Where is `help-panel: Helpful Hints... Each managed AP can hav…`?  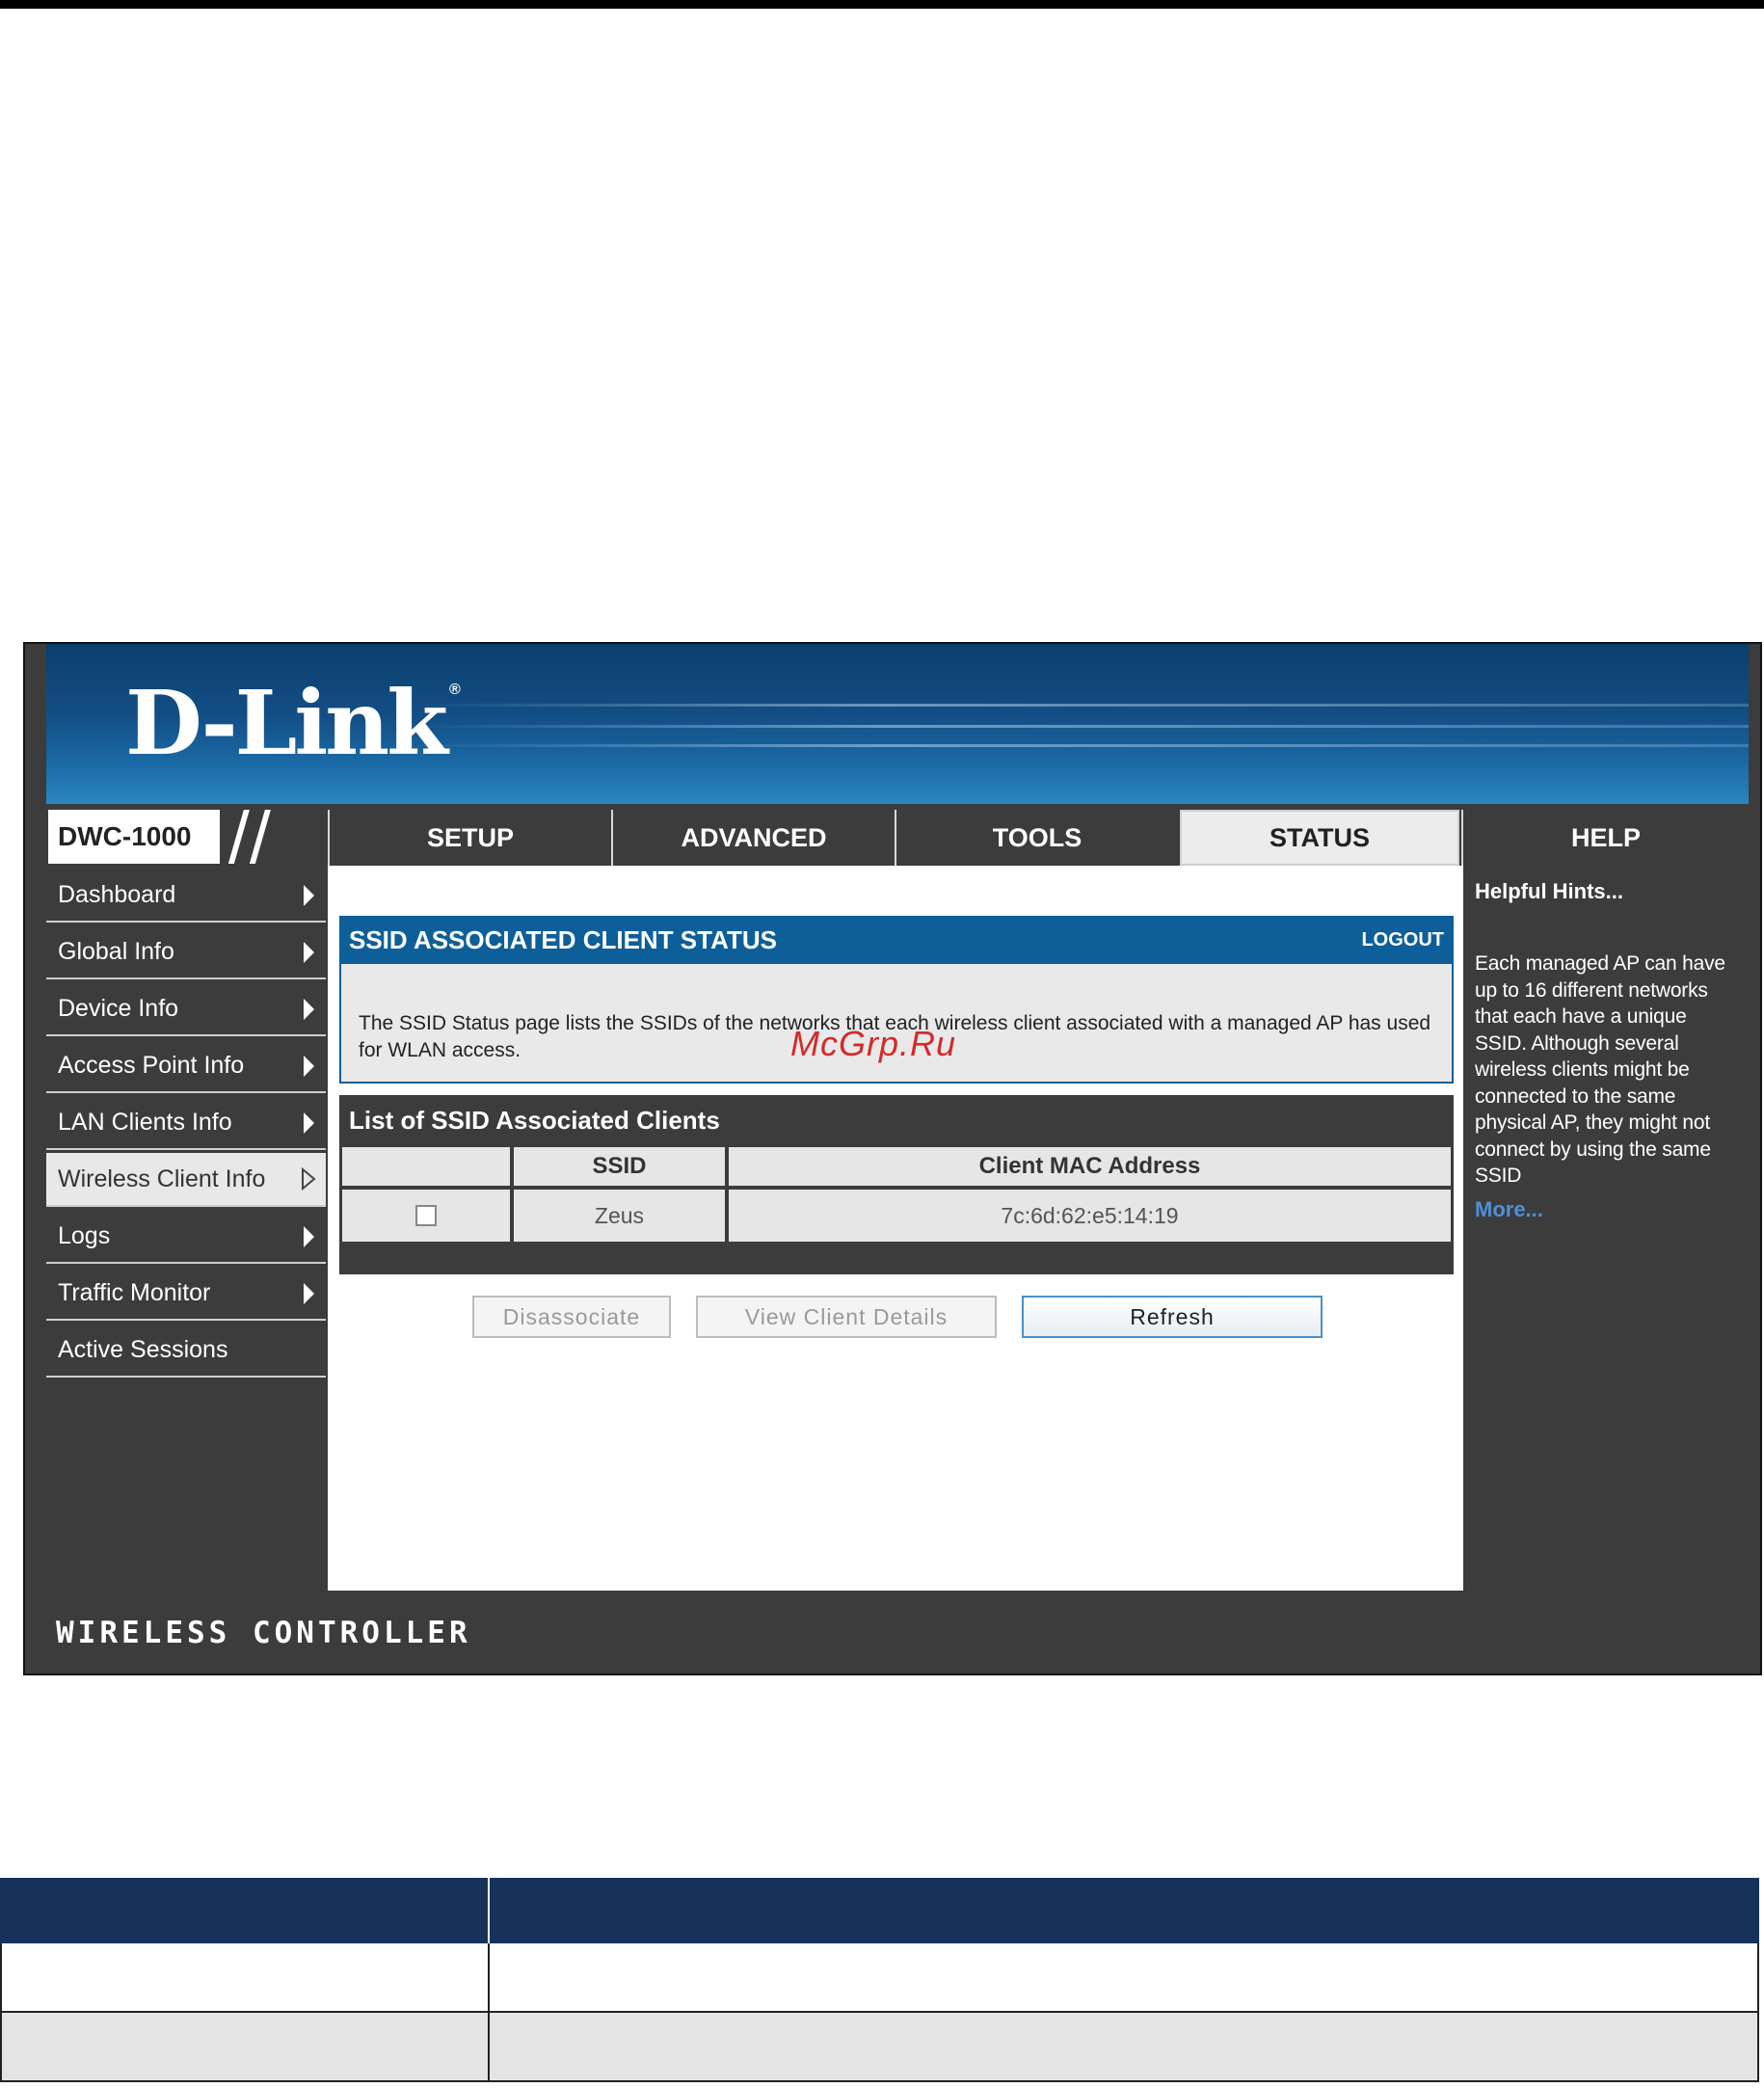
help-panel: Helpful Hints... Each managed AP can hav… is located at coordinates (1607, 1228).